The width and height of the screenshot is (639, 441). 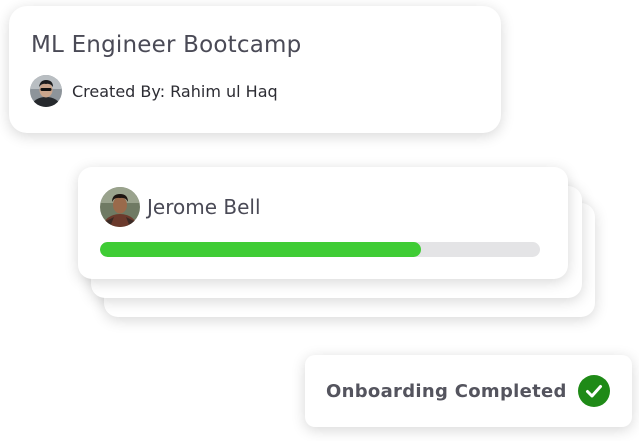 I want to click on status-badge: Onboarding Completed, so click(x=468, y=391).